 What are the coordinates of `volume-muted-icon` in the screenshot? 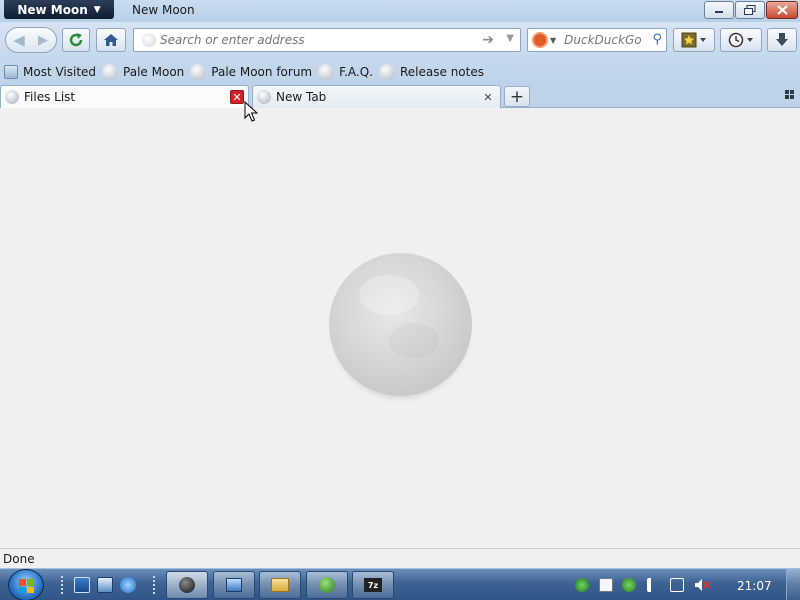 It's located at (702, 585).